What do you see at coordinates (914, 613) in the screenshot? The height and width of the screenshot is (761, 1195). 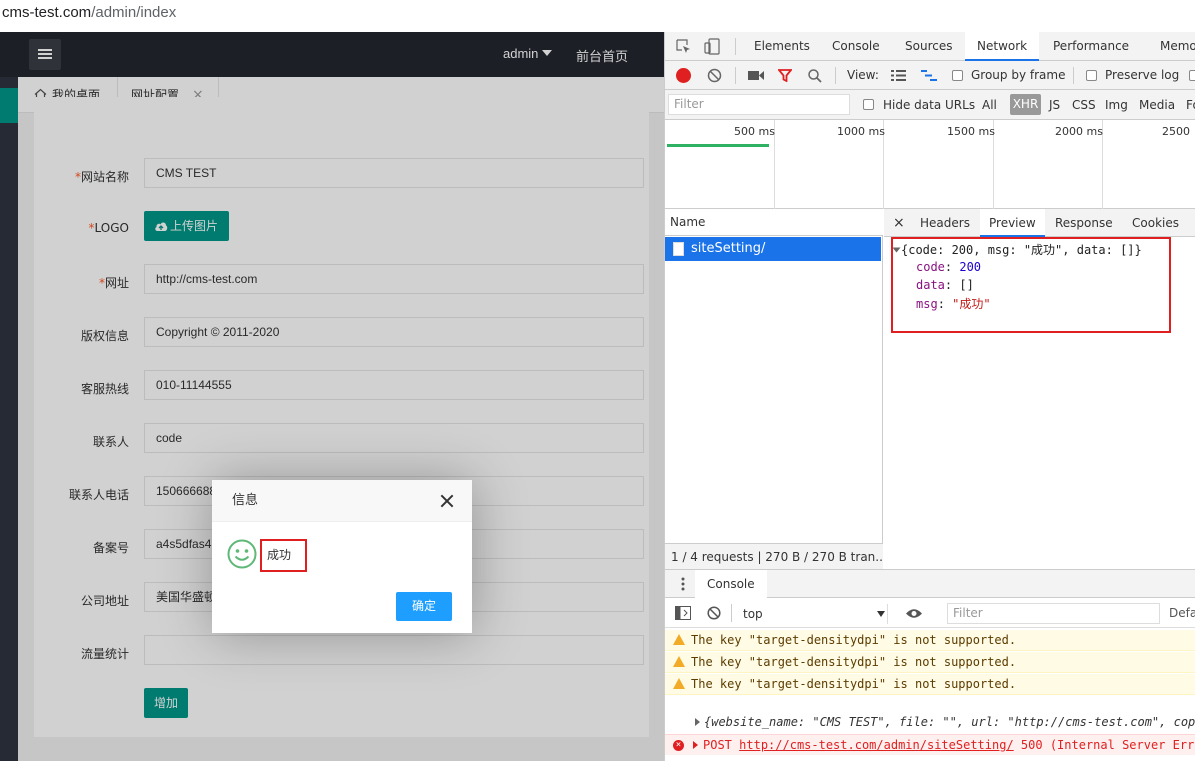 I see `eye-icon` at bounding box center [914, 613].